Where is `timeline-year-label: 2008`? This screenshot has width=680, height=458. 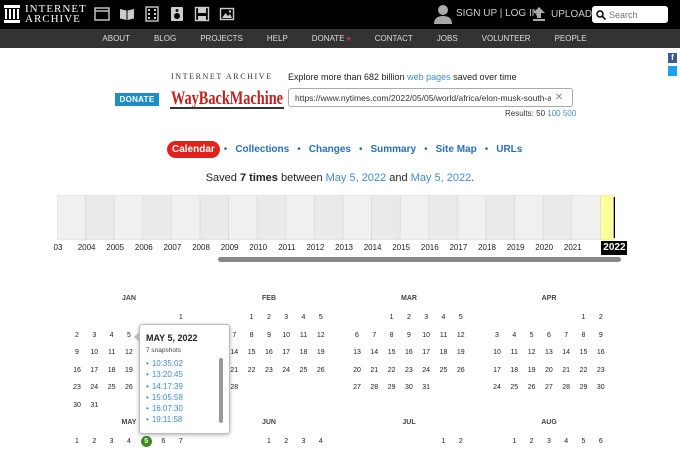
timeline-year-label: 2008 is located at coordinates (201, 247).